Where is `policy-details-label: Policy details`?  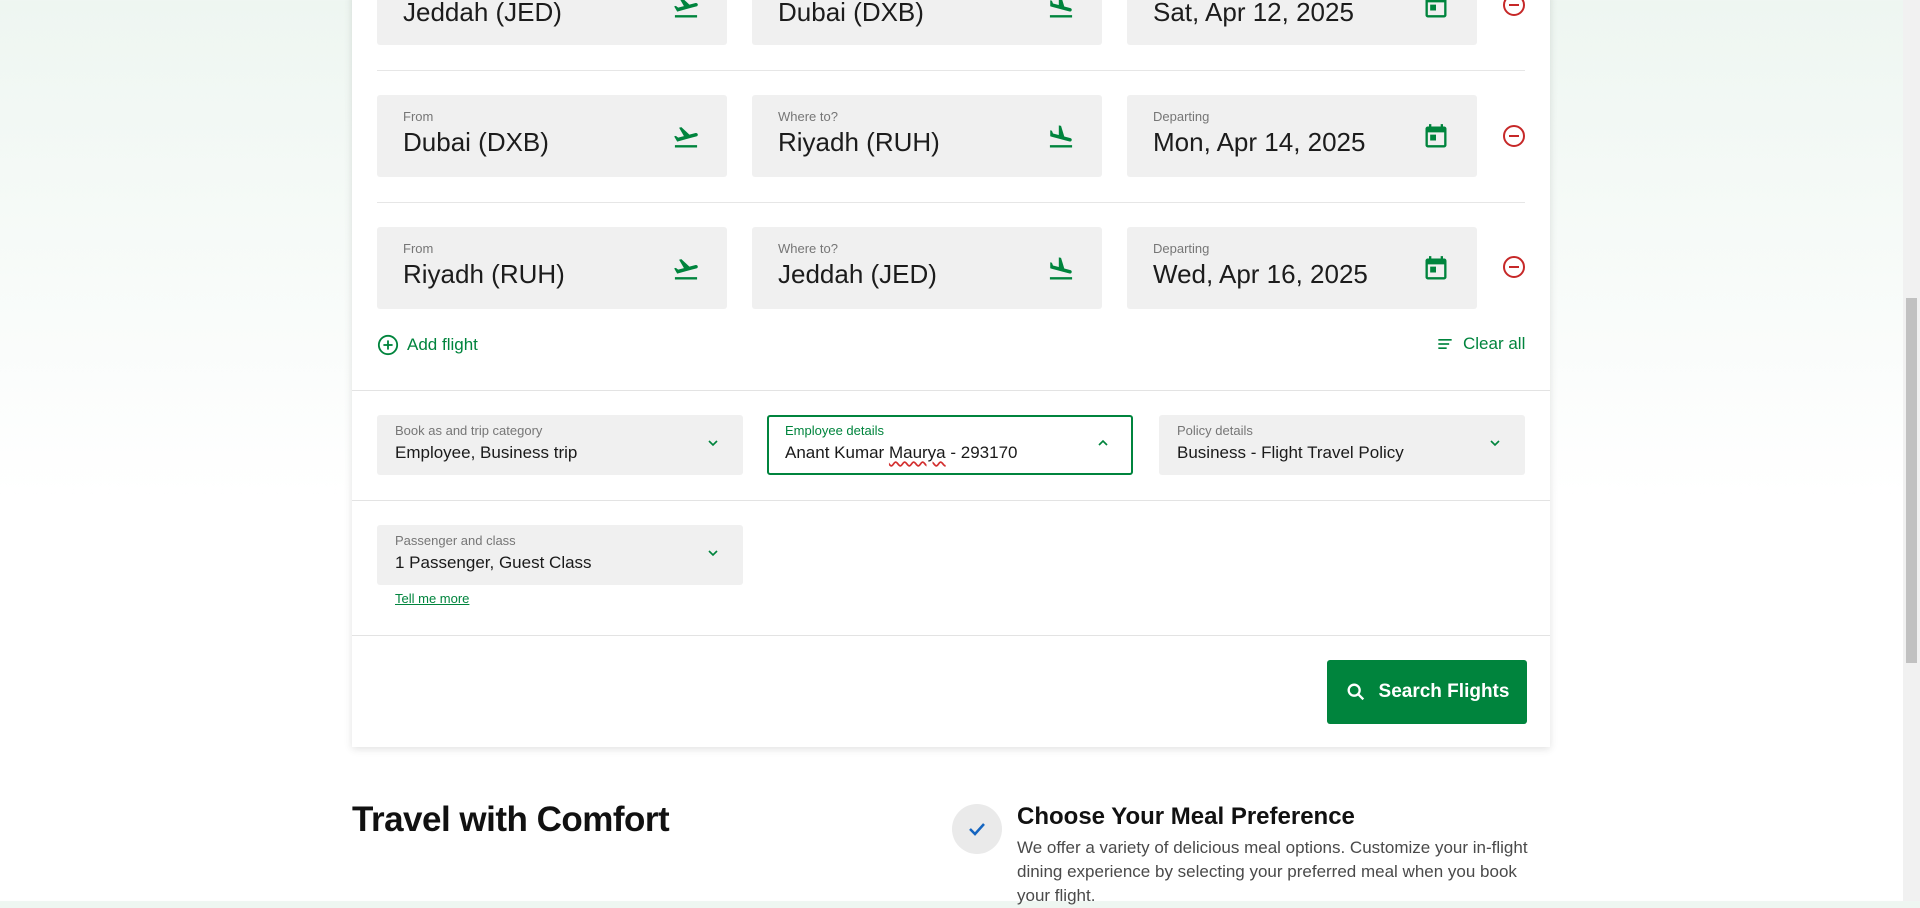
policy-details-label: Policy details is located at coordinates (1215, 430).